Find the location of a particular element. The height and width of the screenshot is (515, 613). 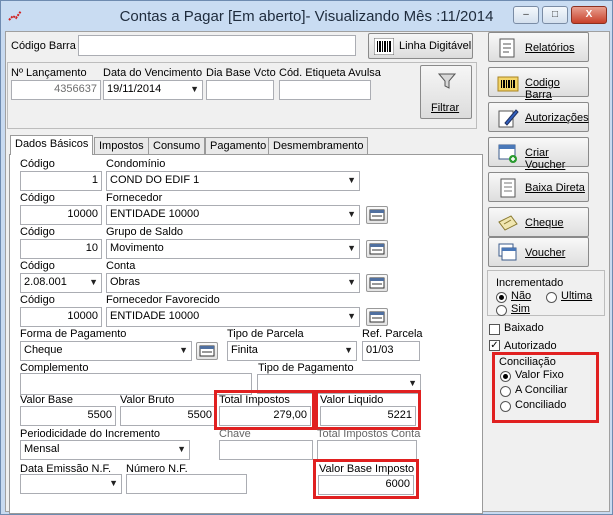

valor-base-label: Valor Base is located at coordinates (46, 400).